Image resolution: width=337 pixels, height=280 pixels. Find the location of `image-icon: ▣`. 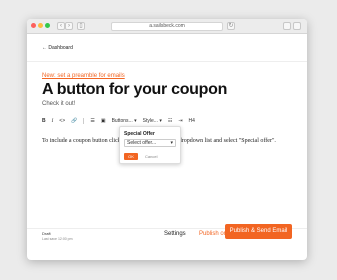

image-icon: ▣ is located at coordinates (103, 121).